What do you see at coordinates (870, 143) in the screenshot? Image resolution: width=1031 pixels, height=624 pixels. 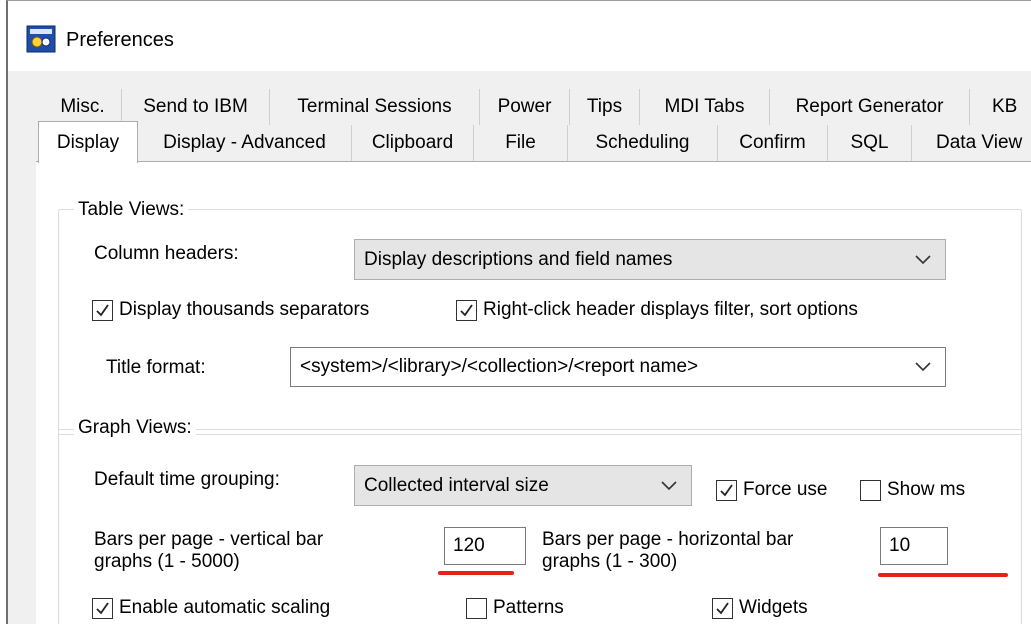 I see `tab-sql: SQL` at bounding box center [870, 143].